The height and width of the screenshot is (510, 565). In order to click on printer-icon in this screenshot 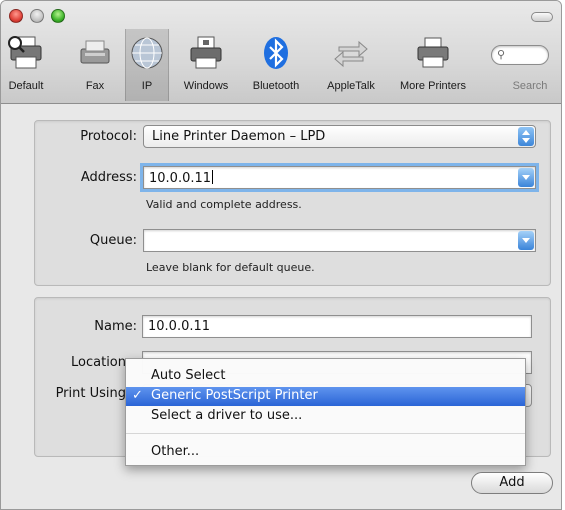, I will do `click(25, 52)`.